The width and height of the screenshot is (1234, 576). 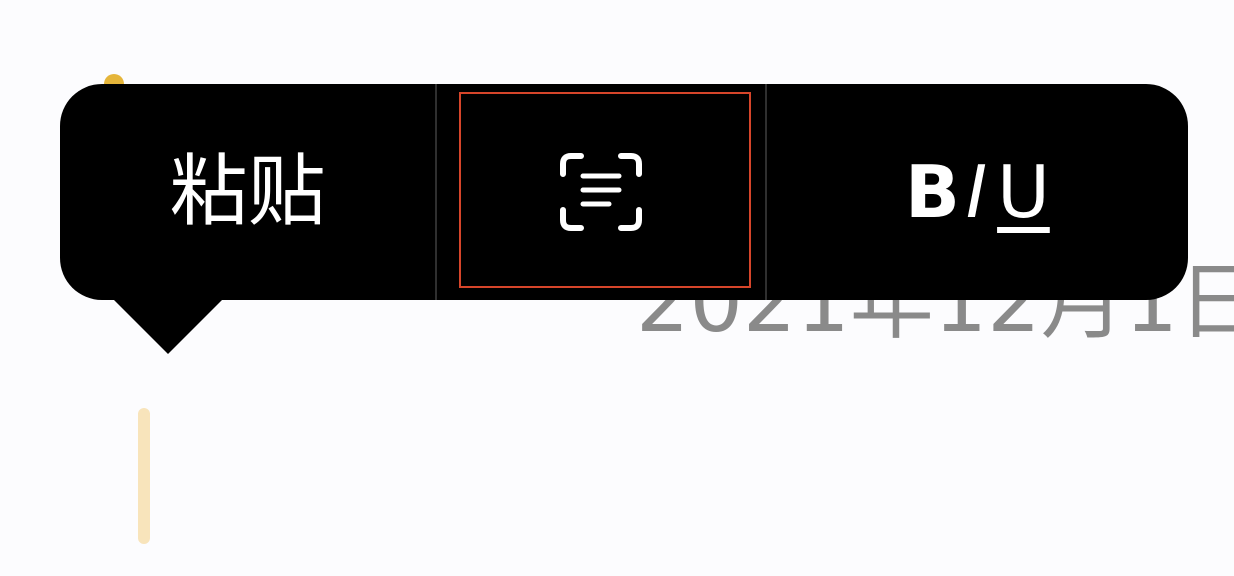 What do you see at coordinates (1023, 192) in the screenshot?
I see `underline-label: U` at bounding box center [1023, 192].